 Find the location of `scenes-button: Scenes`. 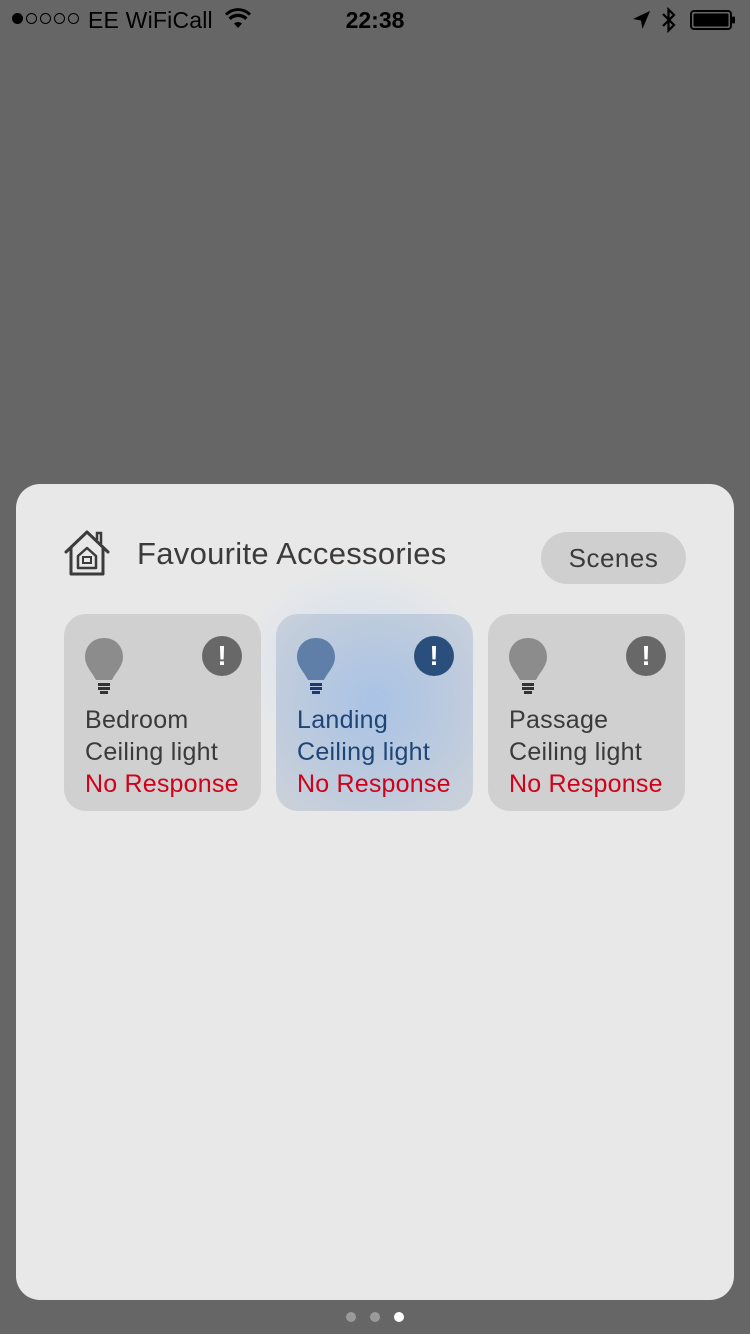

scenes-button: Scenes is located at coordinates (613, 558).